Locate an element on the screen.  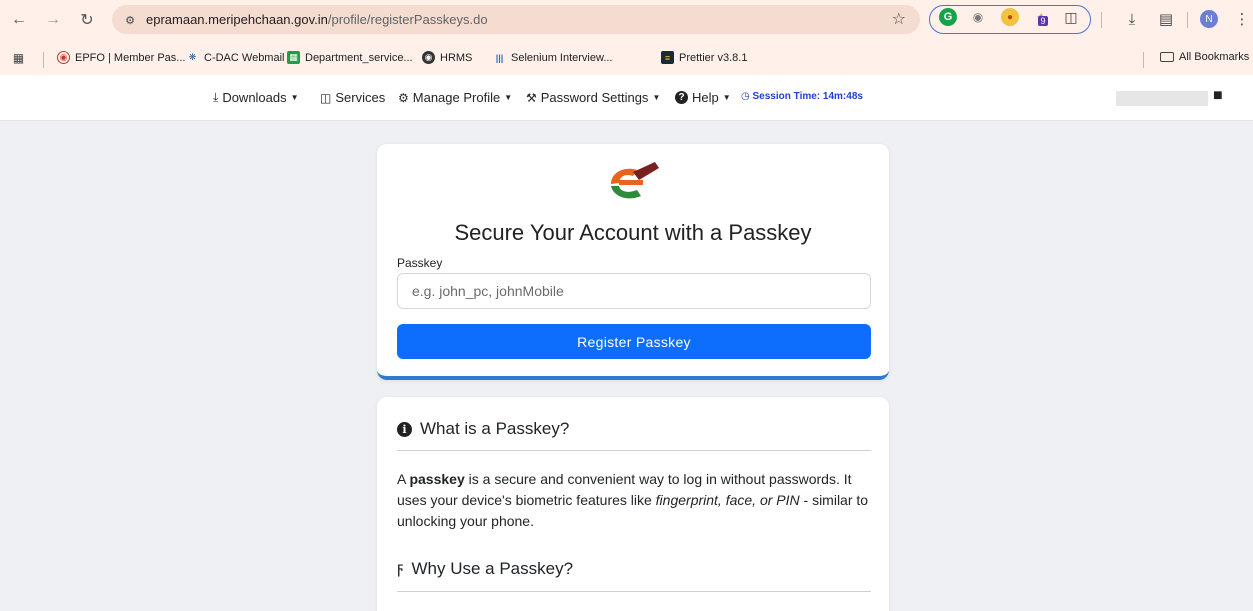
more-menu-icon: ⋮ is located at coordinates (1242, 19).